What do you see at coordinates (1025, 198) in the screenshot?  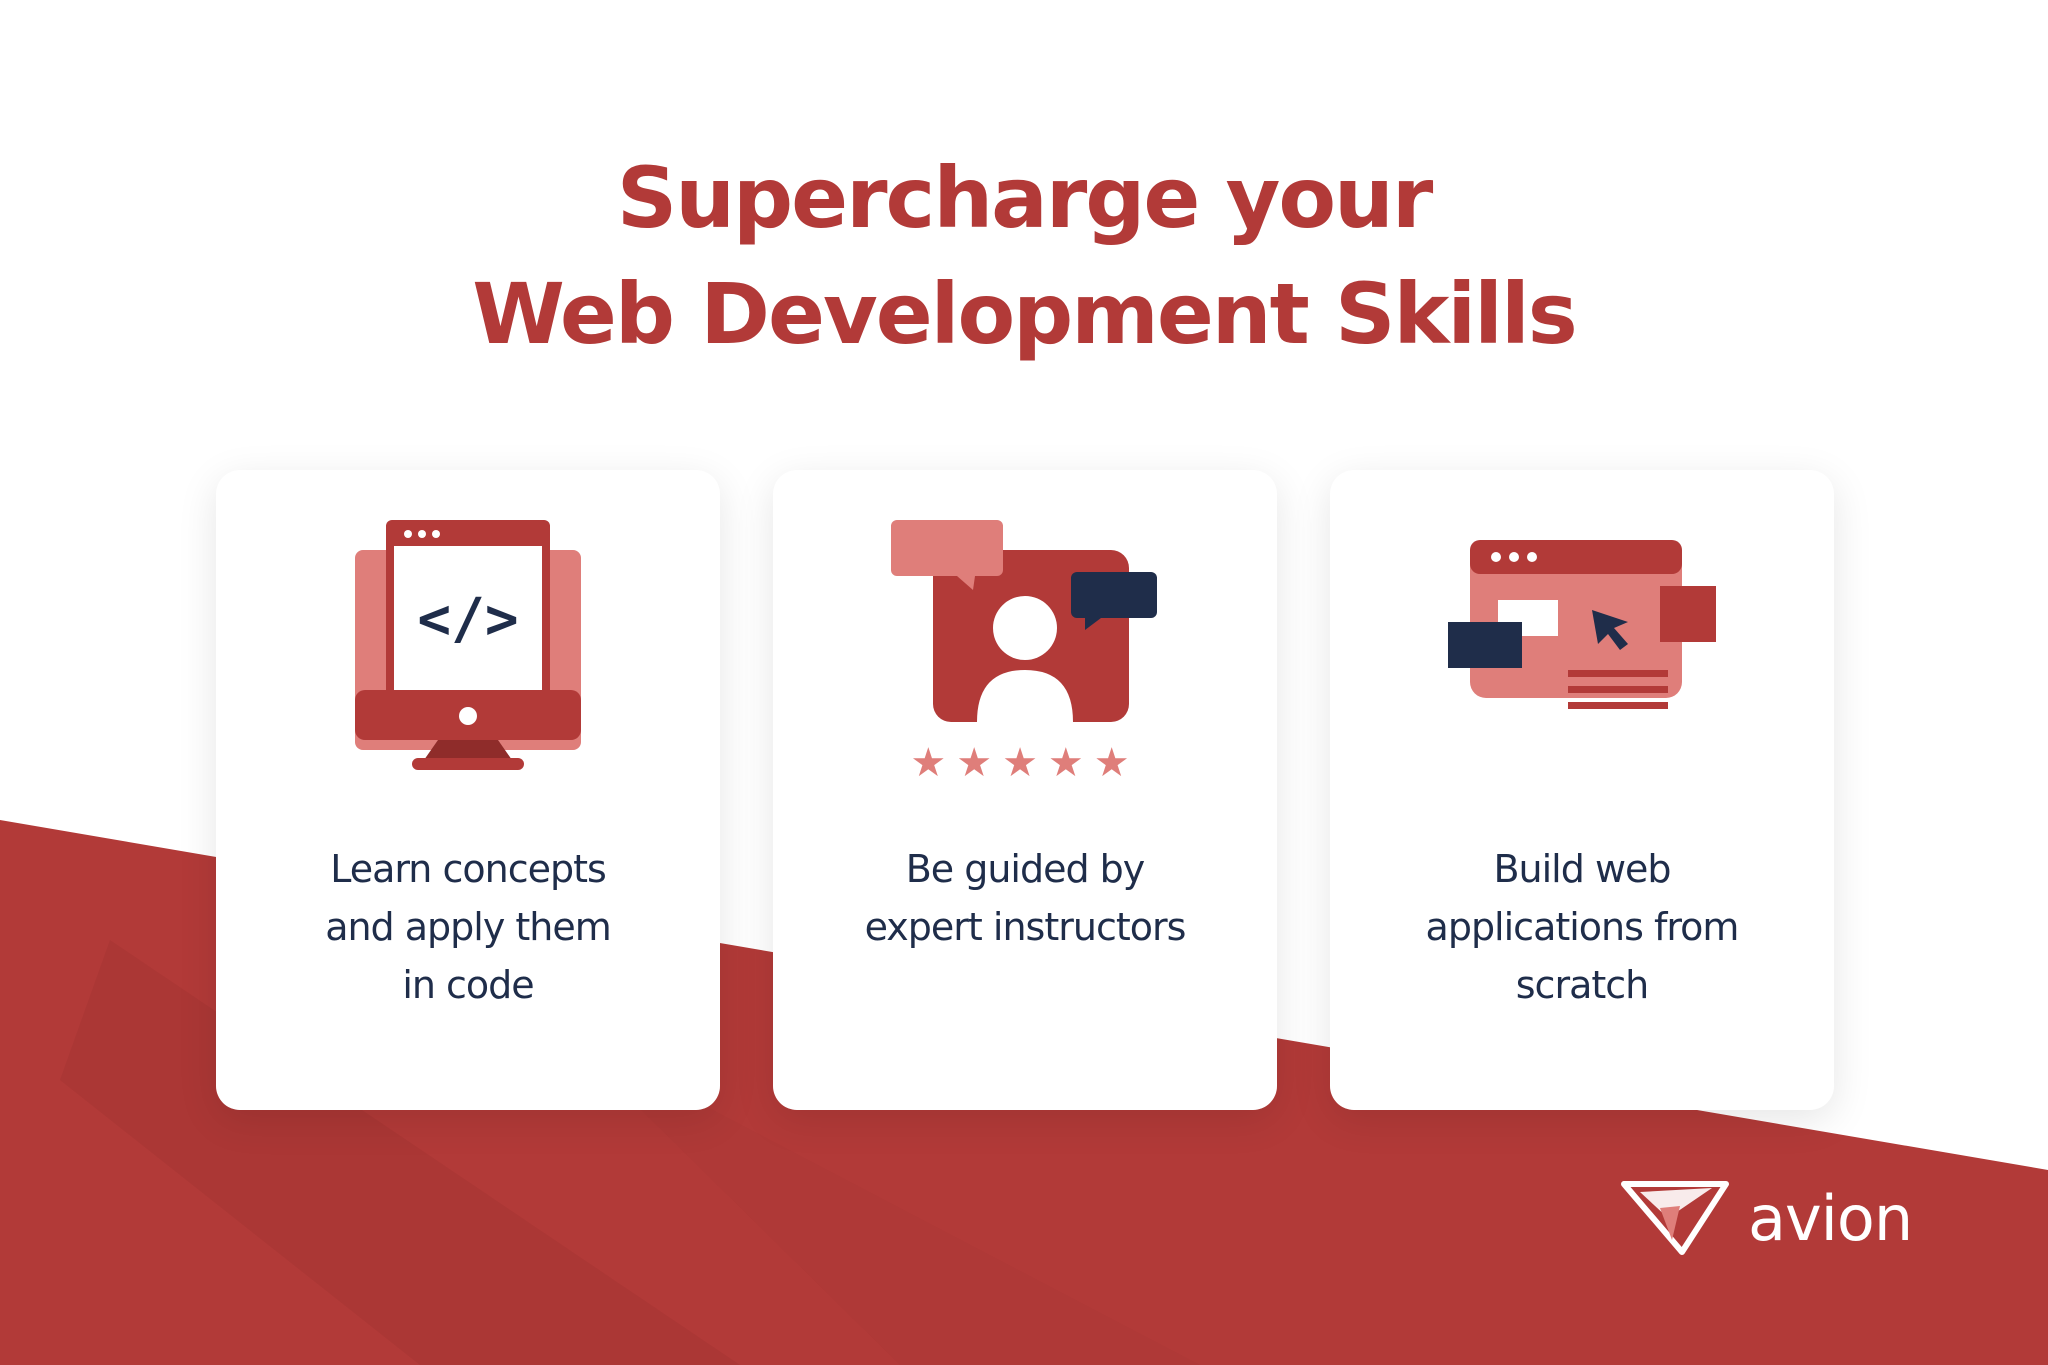 I see `headline-line-1: Supercharge your` at bounding box center [1025, 198].